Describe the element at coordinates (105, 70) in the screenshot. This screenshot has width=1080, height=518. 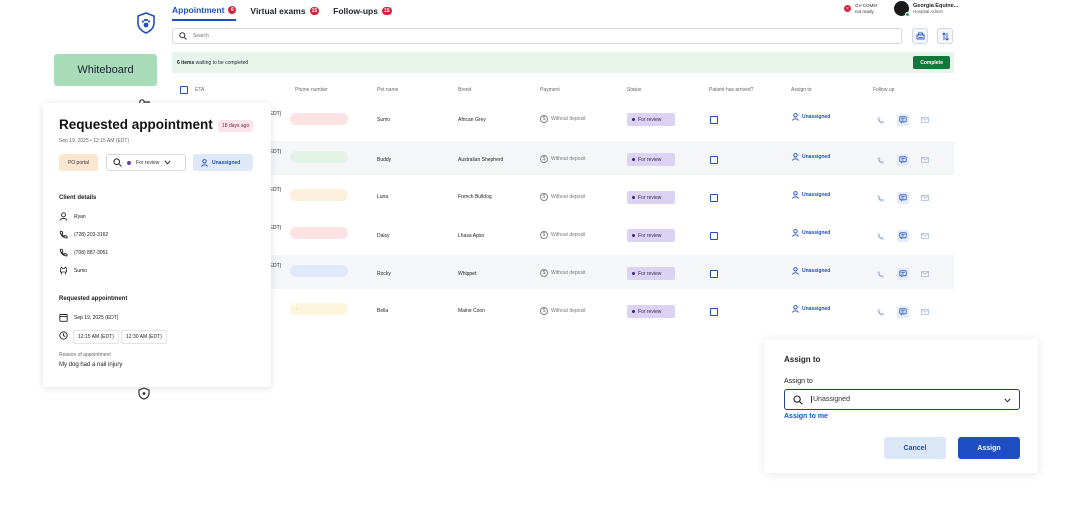
I see `whiteboard-button: Whiteboard` at that location.